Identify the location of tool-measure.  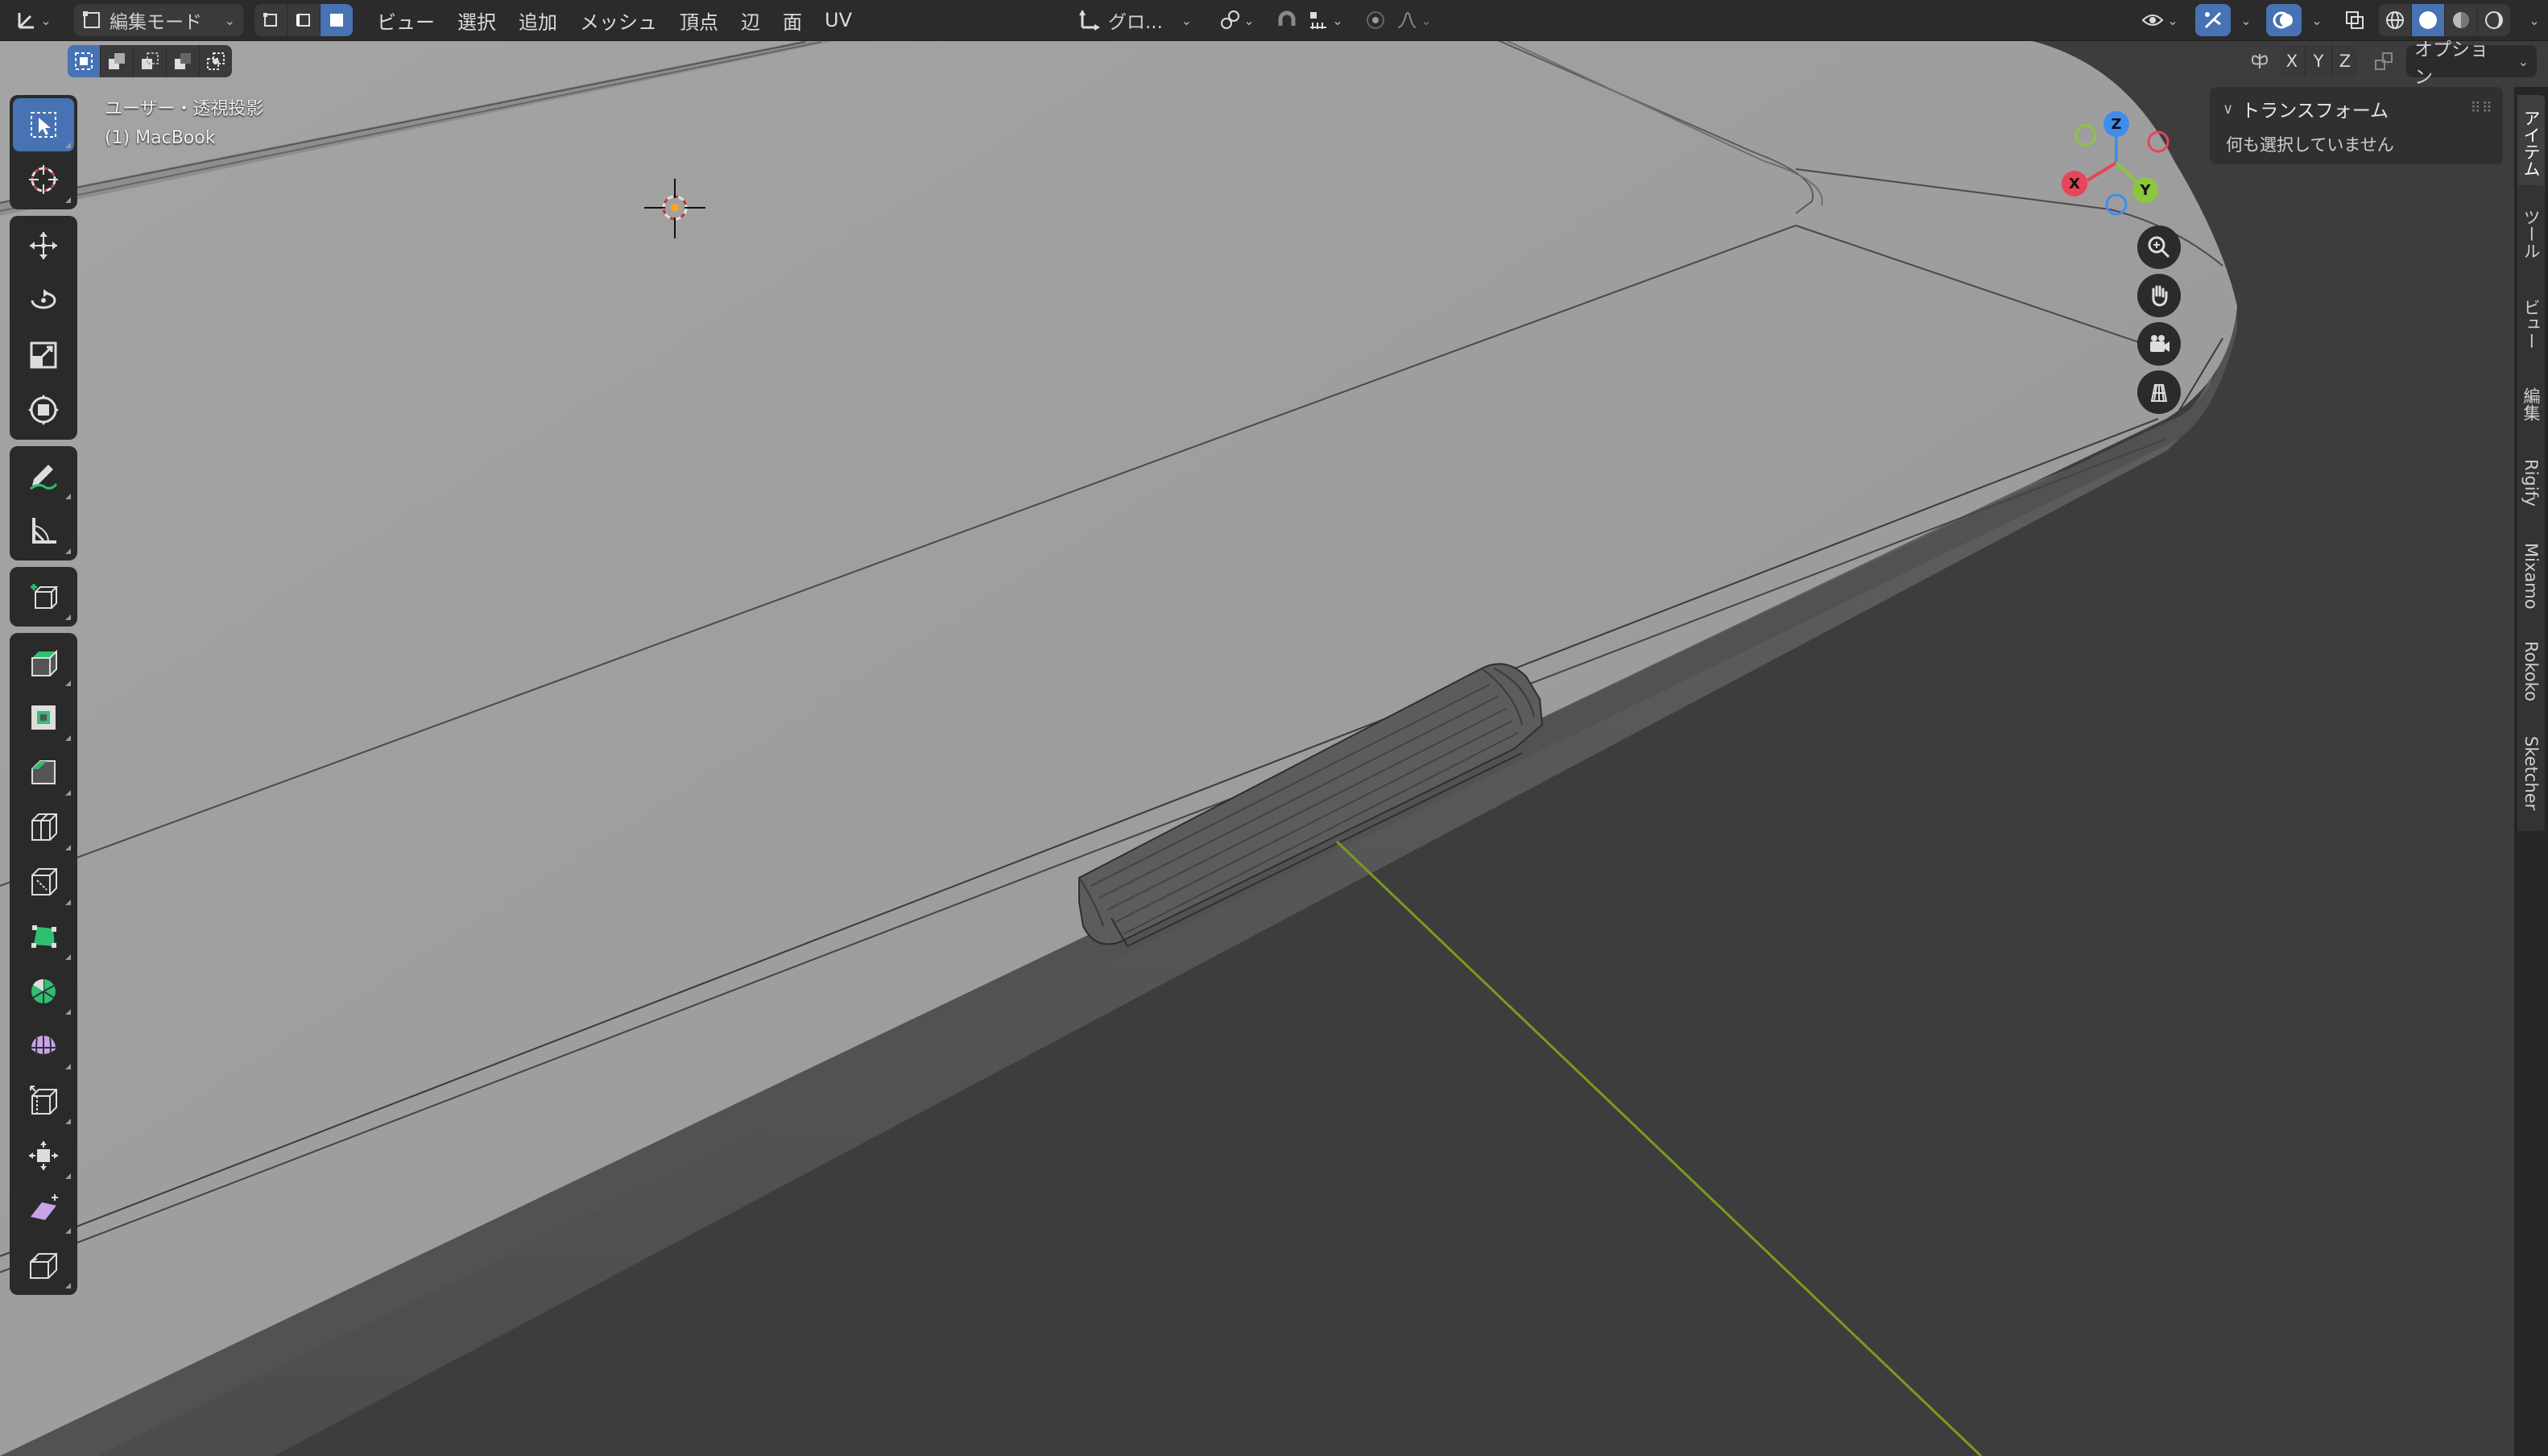
(43, 530).